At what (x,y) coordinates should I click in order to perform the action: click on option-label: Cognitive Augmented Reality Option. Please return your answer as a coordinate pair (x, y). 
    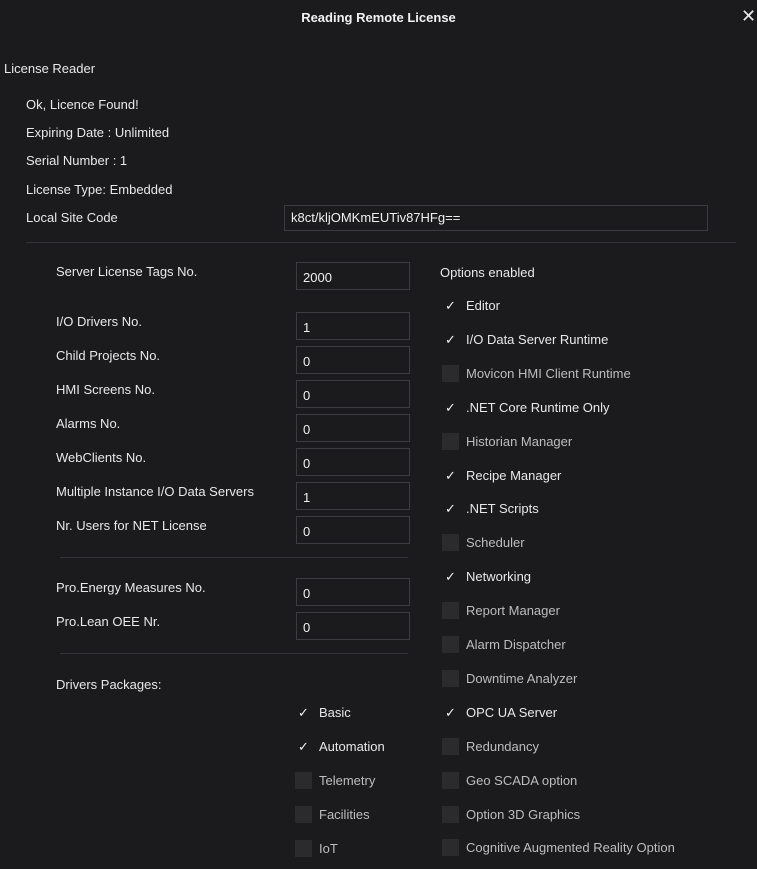
    Looking at the image, I should click on (570, 848).